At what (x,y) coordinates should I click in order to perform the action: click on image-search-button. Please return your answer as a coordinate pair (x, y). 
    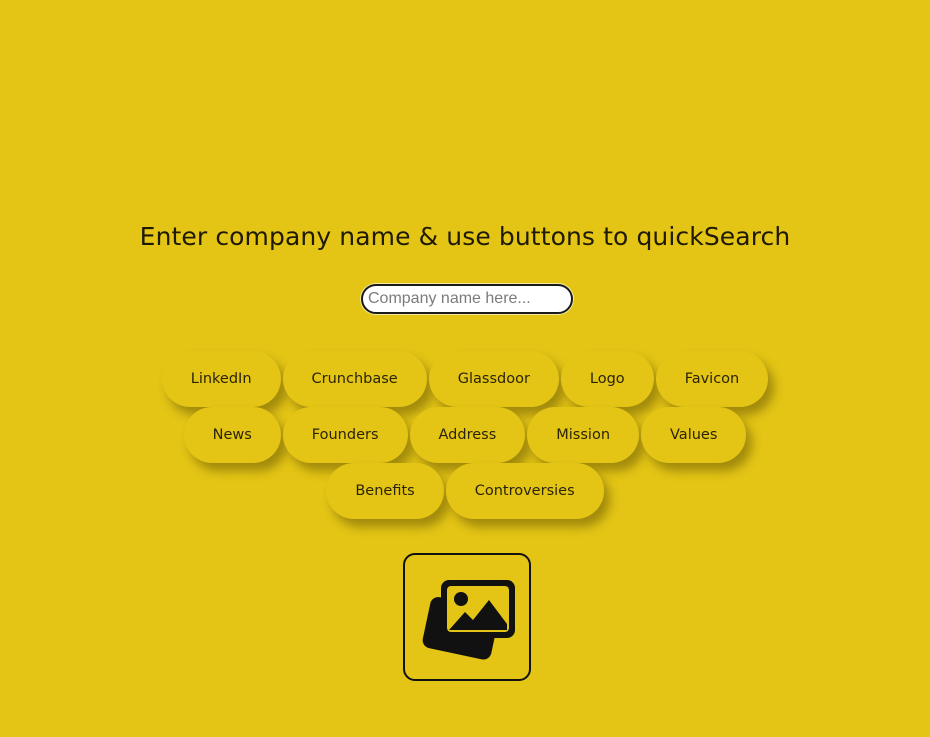
    Looking at the image, I should click on (467, 617).